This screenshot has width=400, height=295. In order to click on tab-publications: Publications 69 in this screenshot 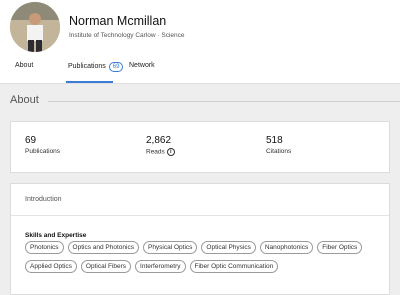, I will do `click(96, 67)`.